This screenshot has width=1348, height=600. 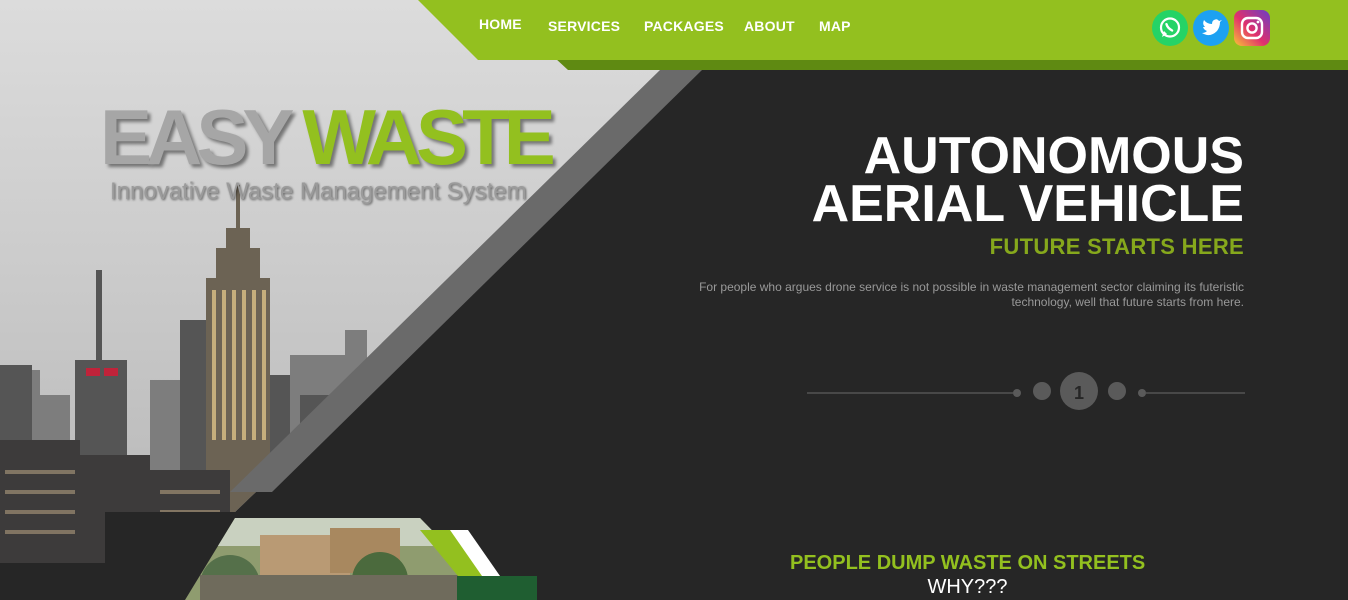 What do you see at coordinates (1027, 204) in the screenshot?
I see `hero-headline-line2: AERIAL VEHICLE` at bounding box center [1027, 204].